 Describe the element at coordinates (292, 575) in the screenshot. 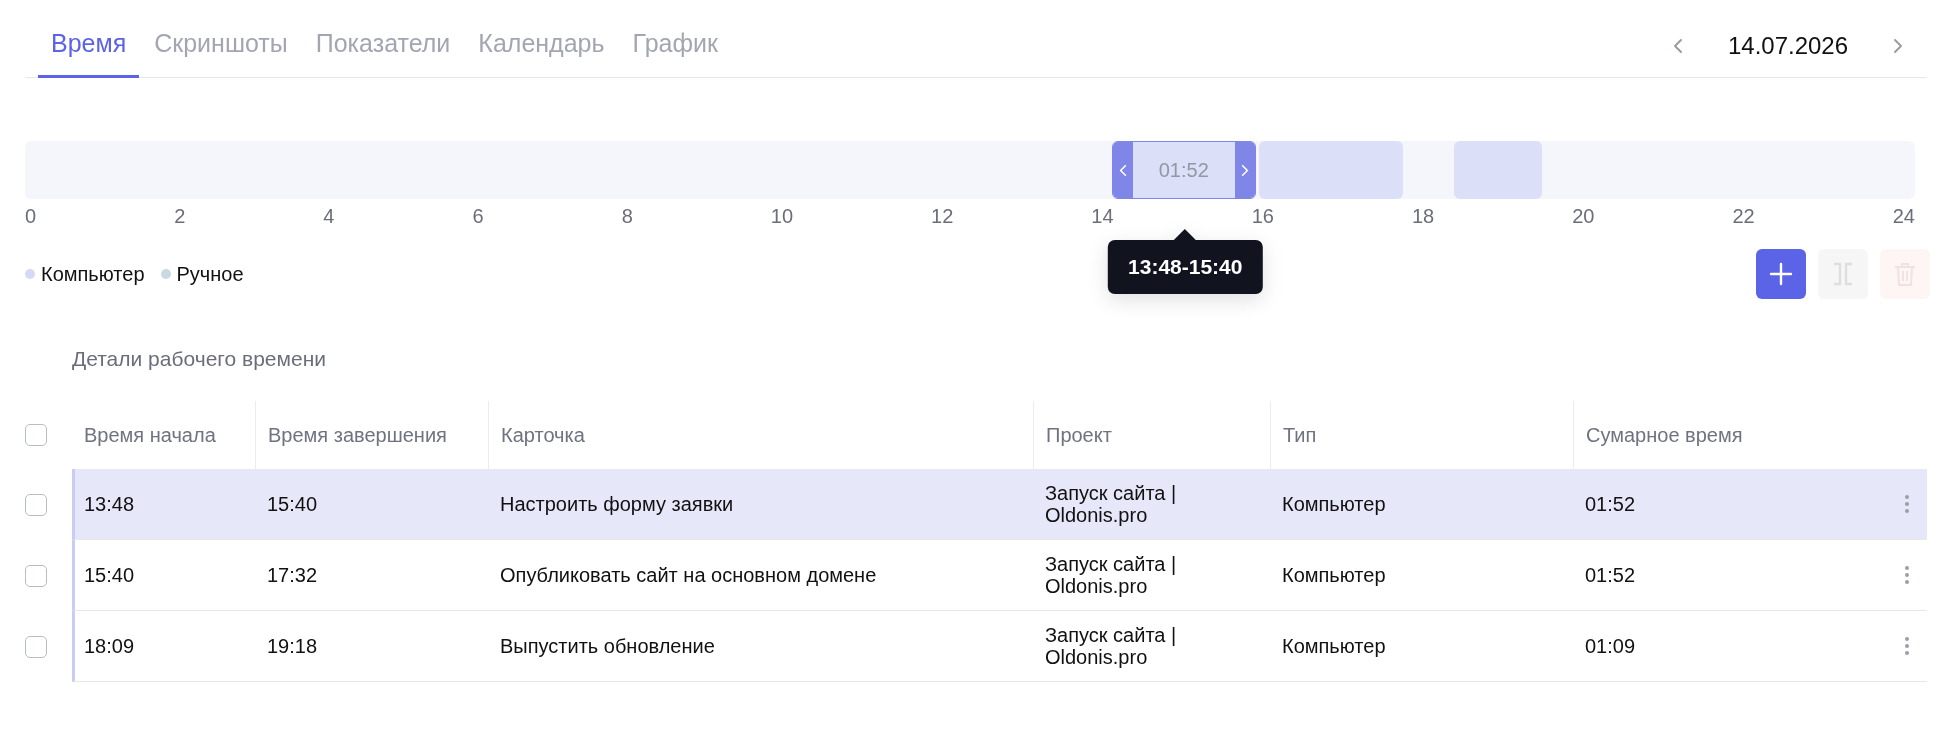

I see `table-cell: 17:32` at that location.